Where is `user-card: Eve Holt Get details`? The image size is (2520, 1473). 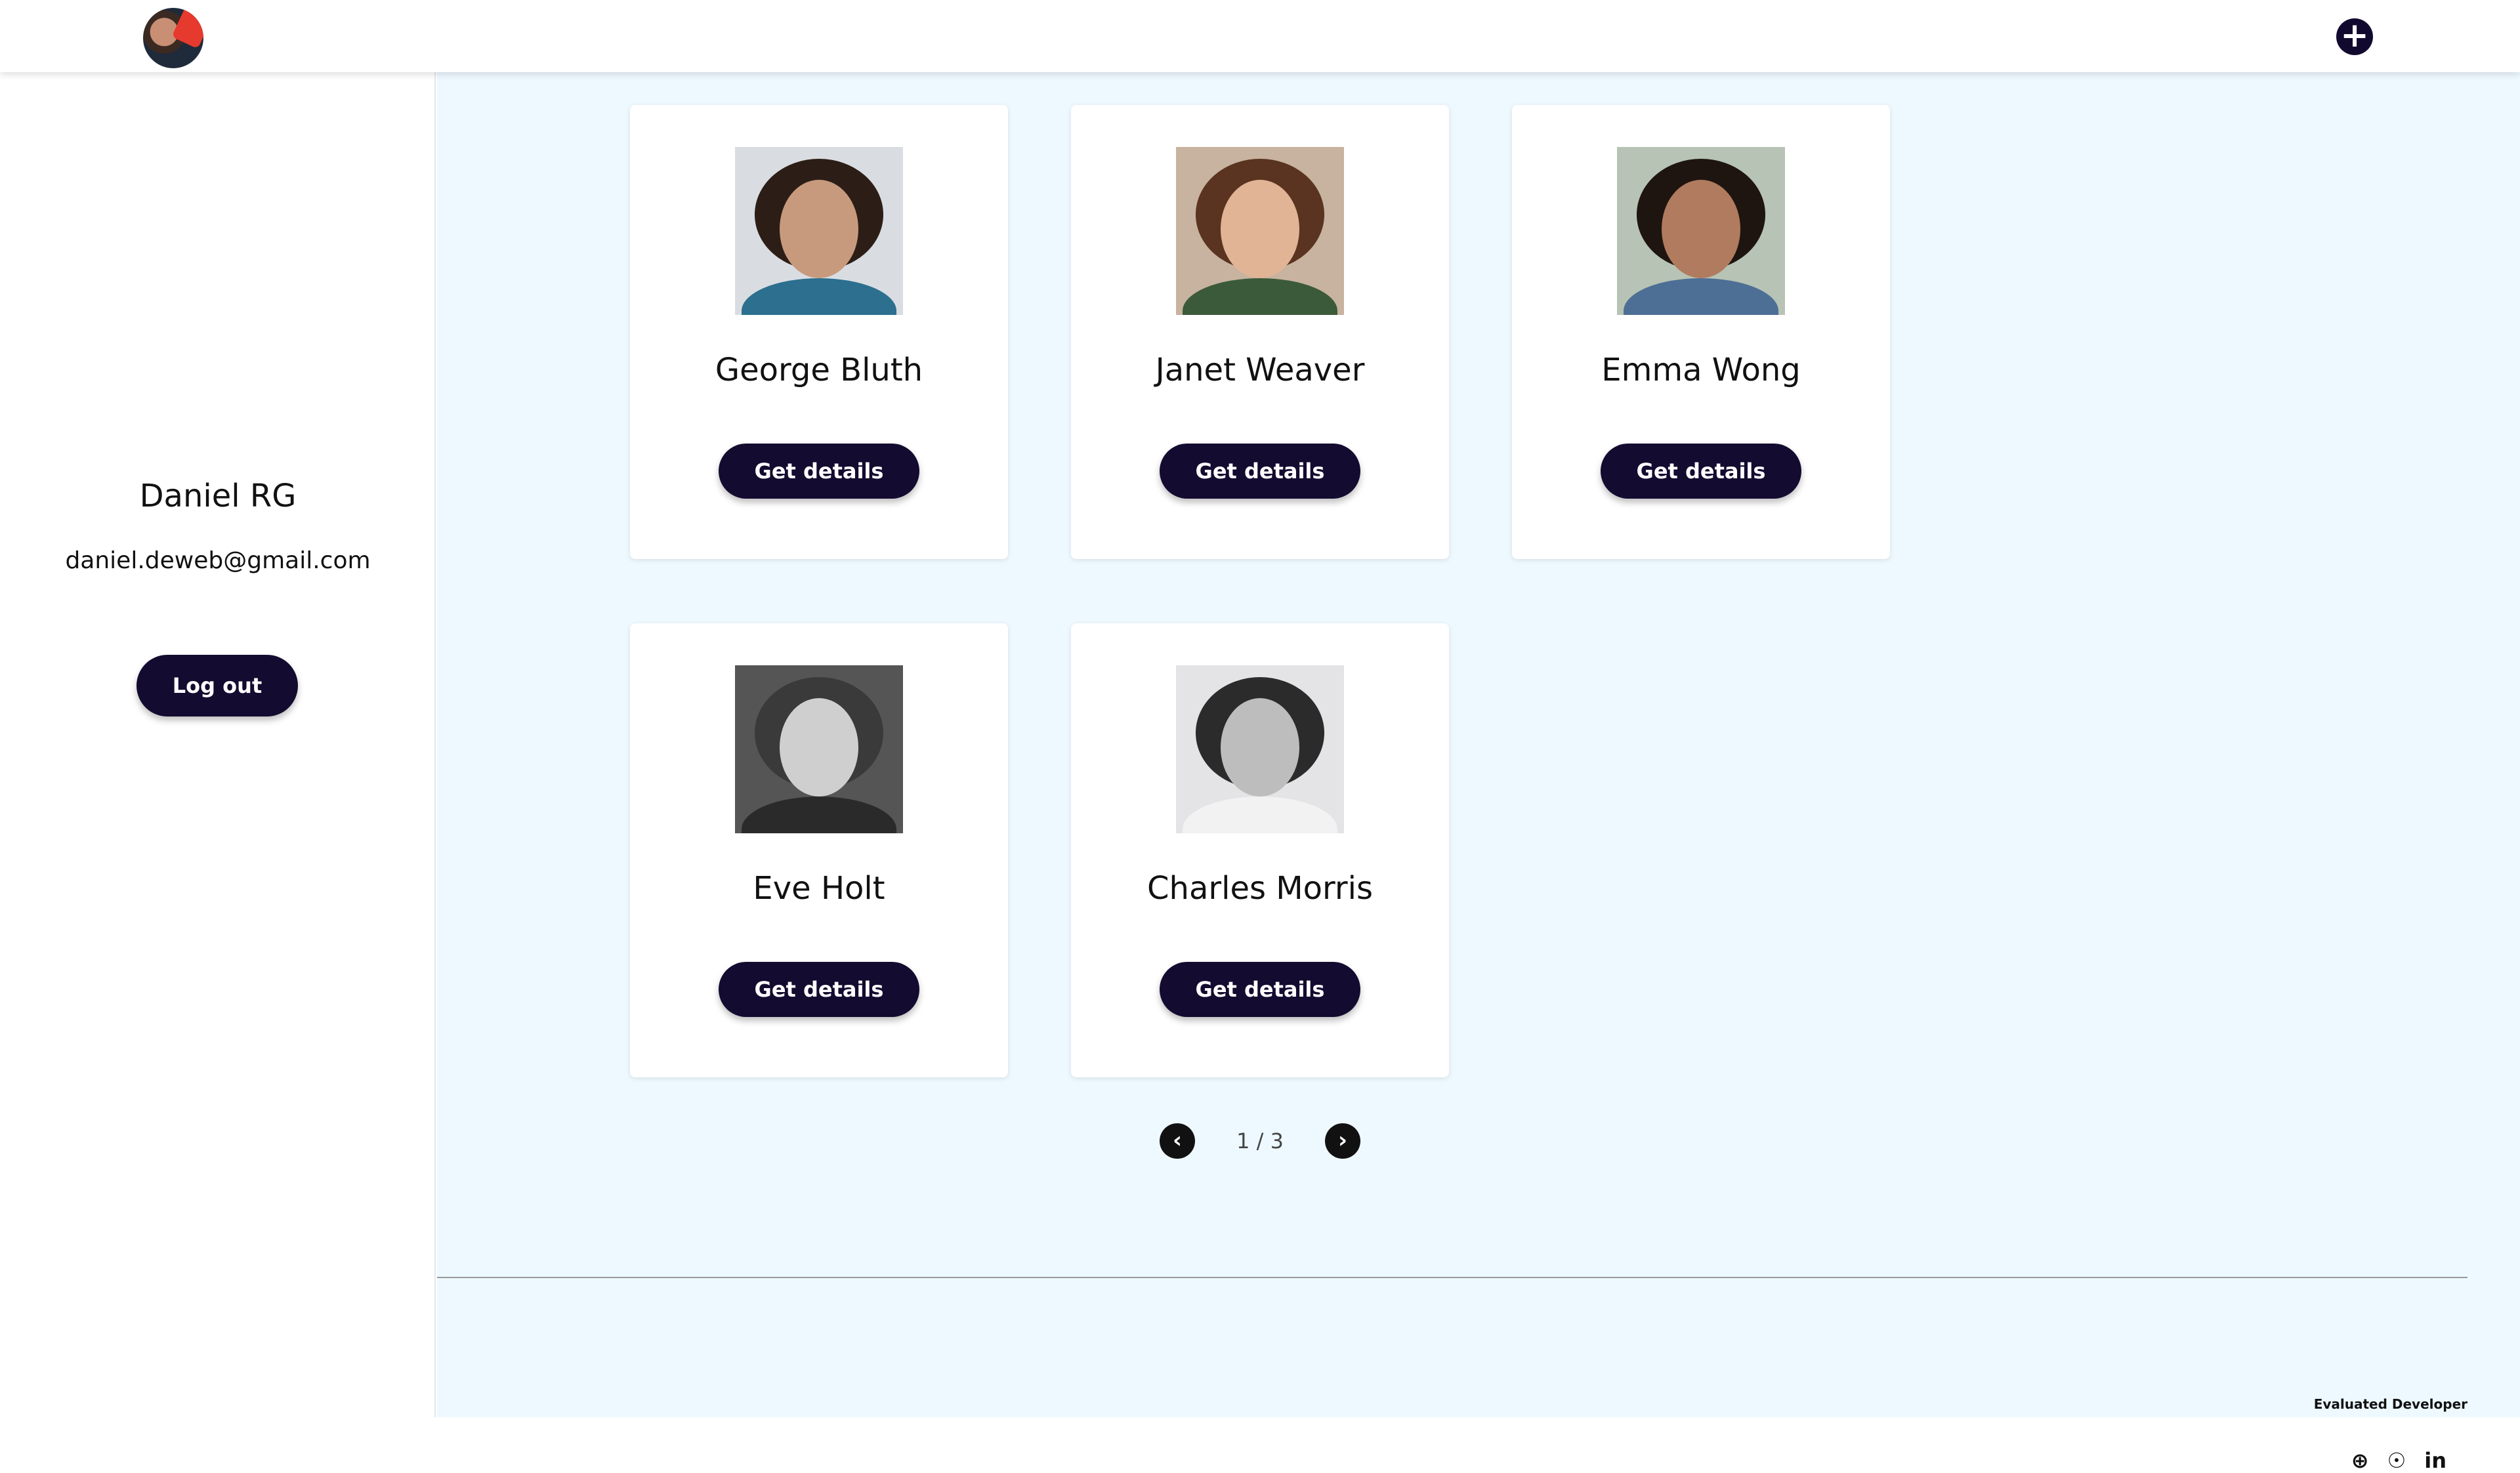
user-card: Eve Holt Get details is located at coordinates (819, 850).